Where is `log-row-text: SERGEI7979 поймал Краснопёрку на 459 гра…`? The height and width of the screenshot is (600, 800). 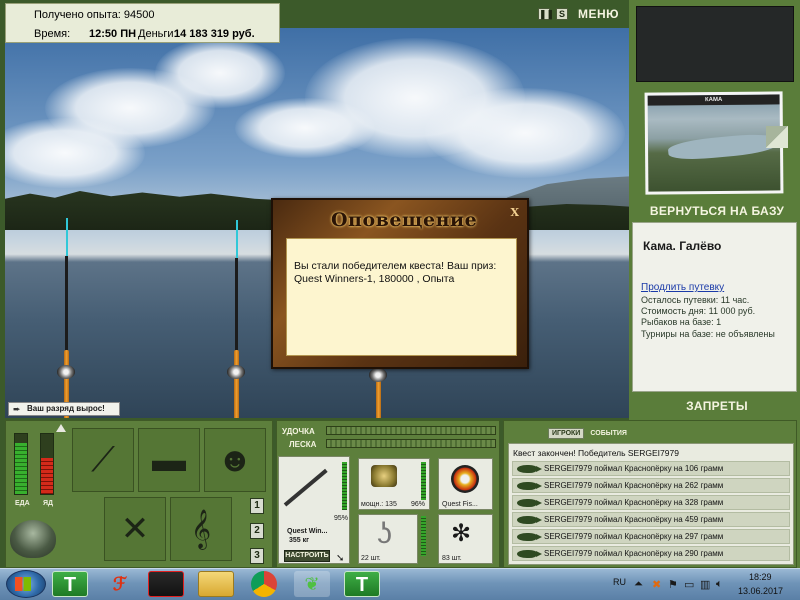 log-row-text: SERGEI7979 поймал Краснопёрку на 459 гра… is located at coordinates (634, 519).